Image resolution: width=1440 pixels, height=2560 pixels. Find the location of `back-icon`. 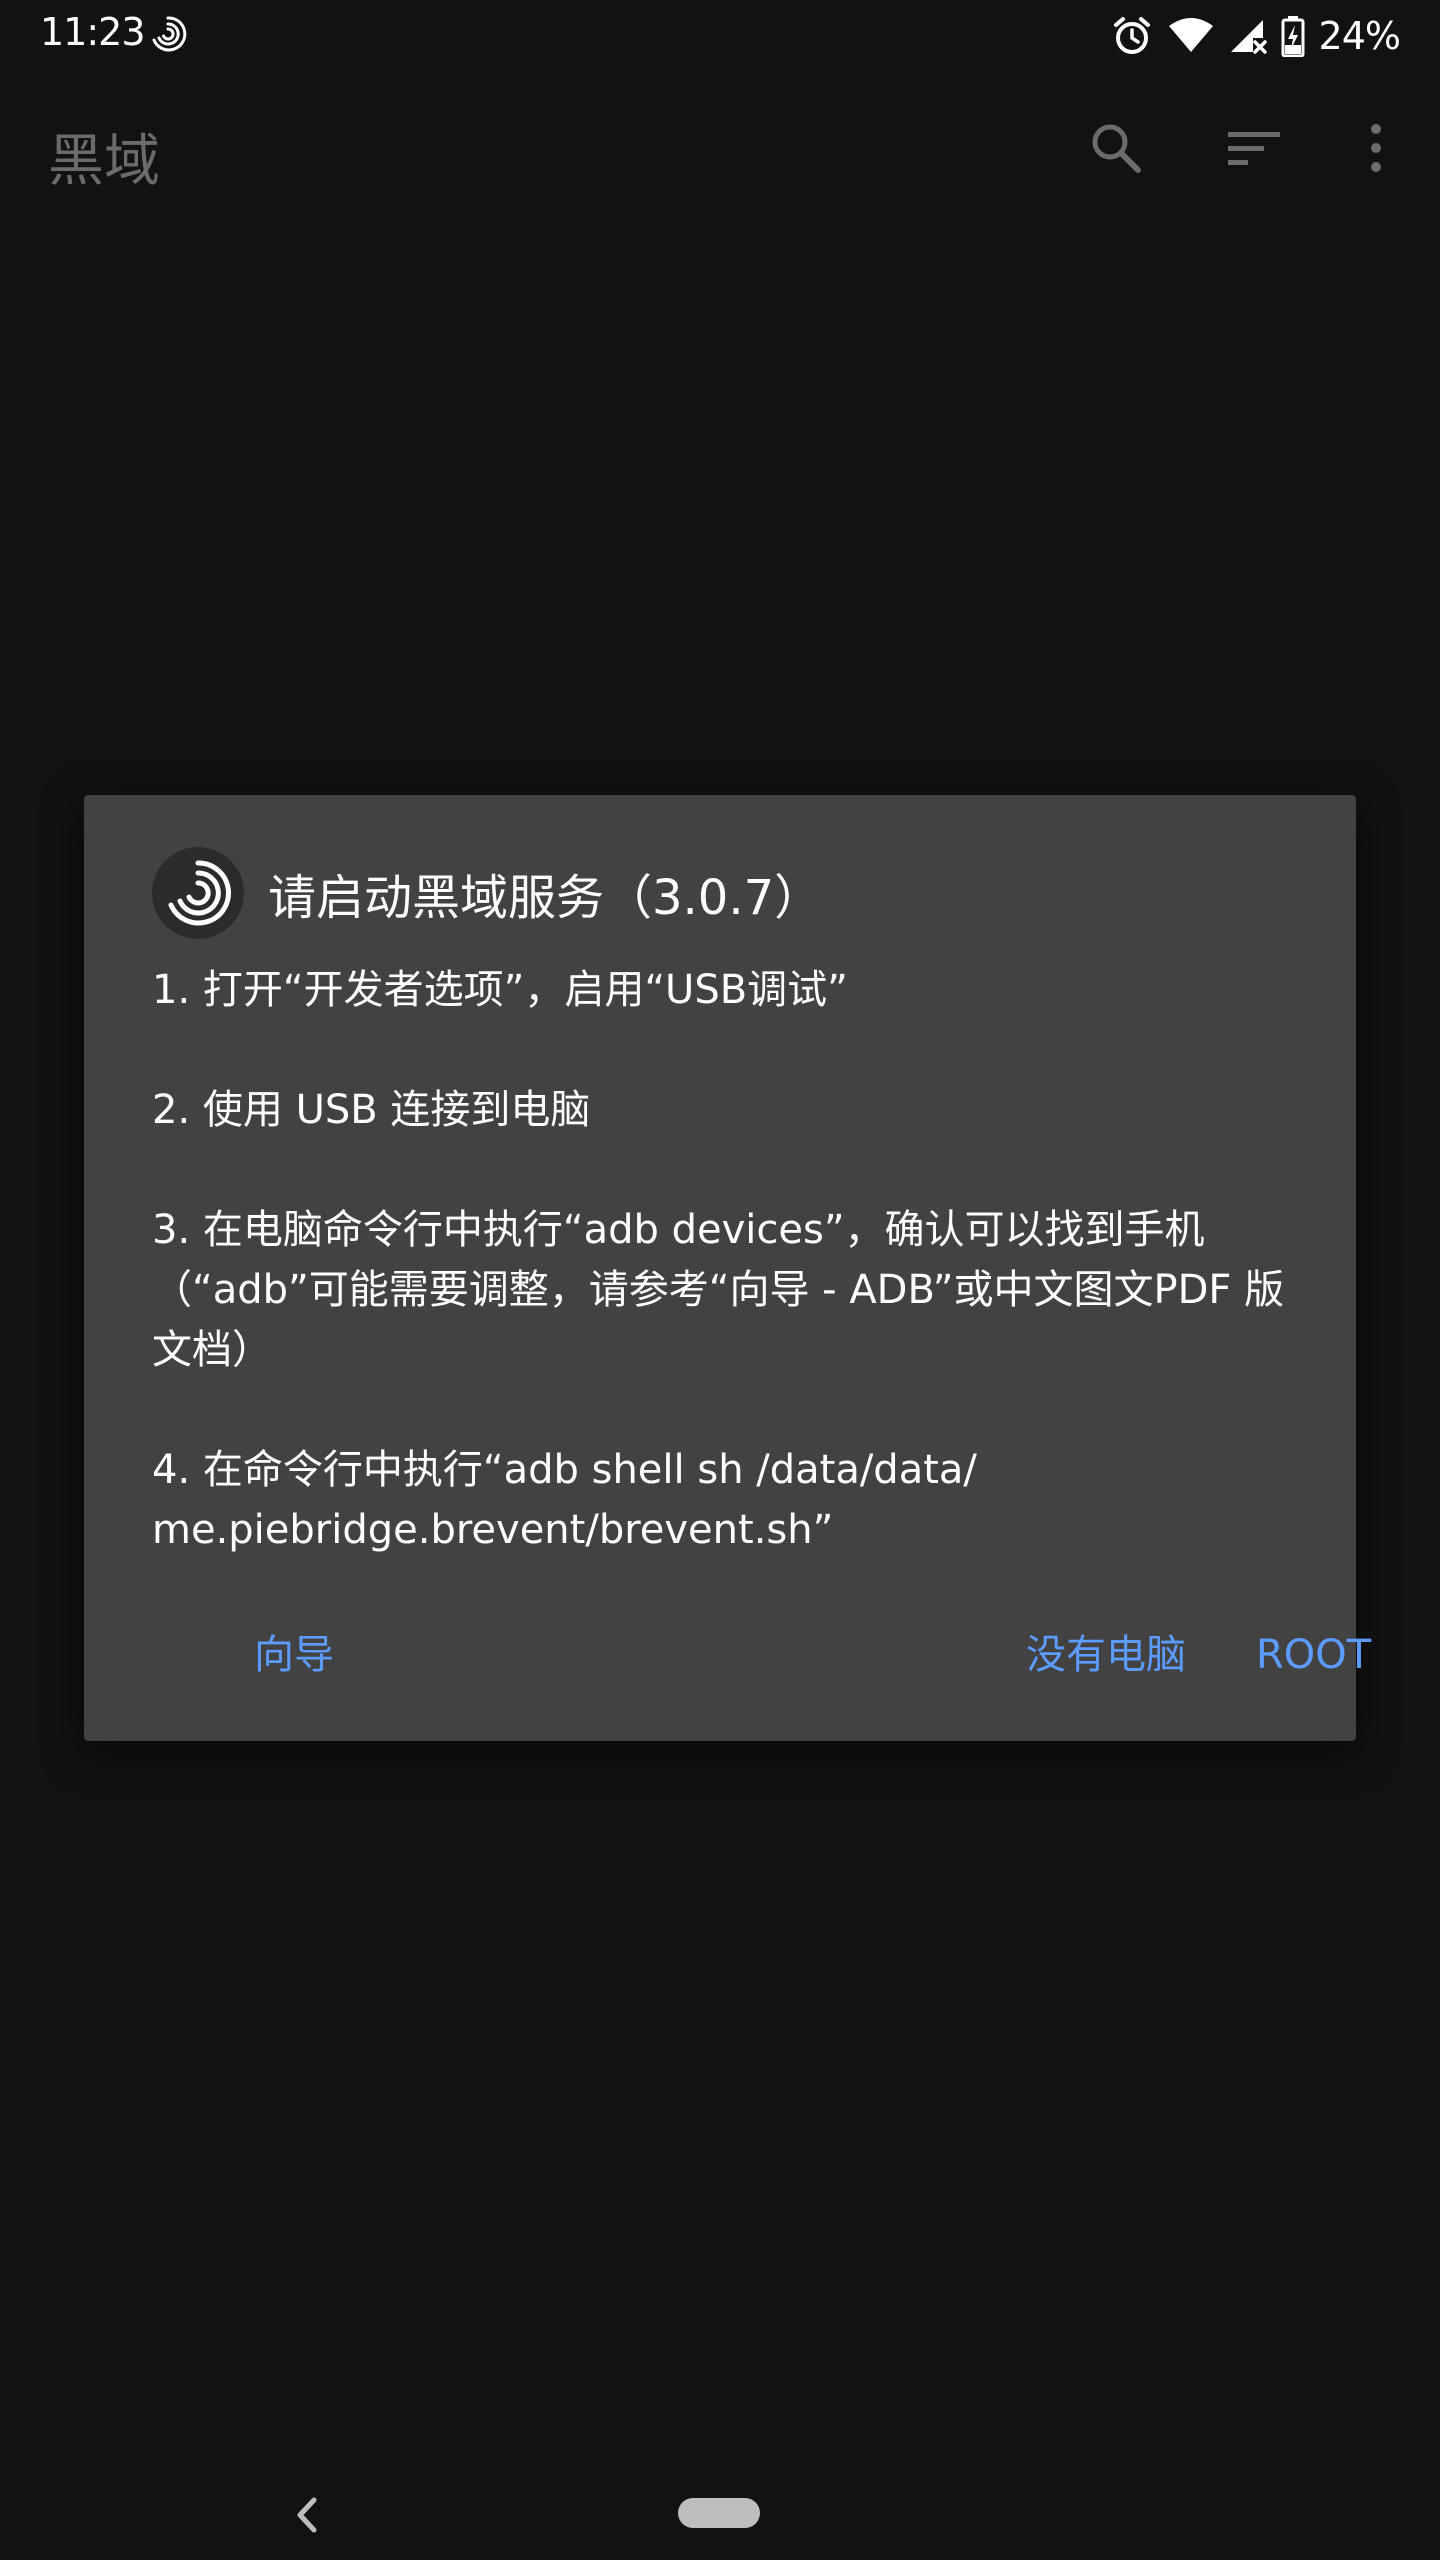

back-icon is located at coordinates (307, 2515).